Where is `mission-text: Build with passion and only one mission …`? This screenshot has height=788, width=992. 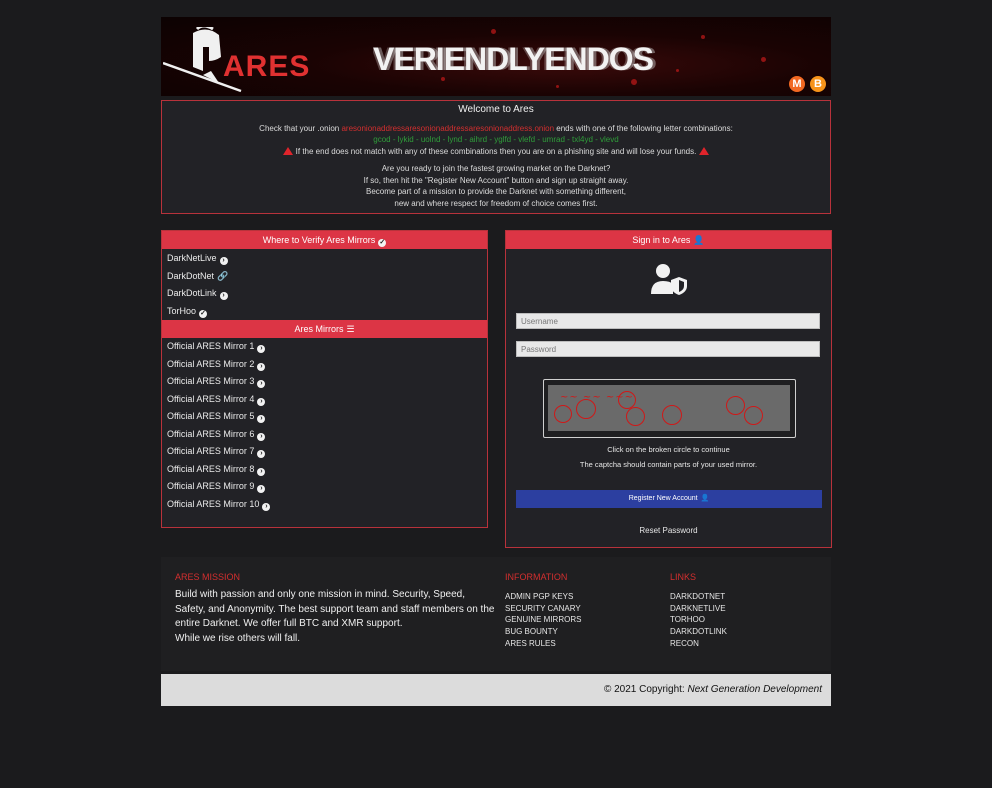 mission-text: Build with passion and only one mission … is located at coordinates (320, 594).